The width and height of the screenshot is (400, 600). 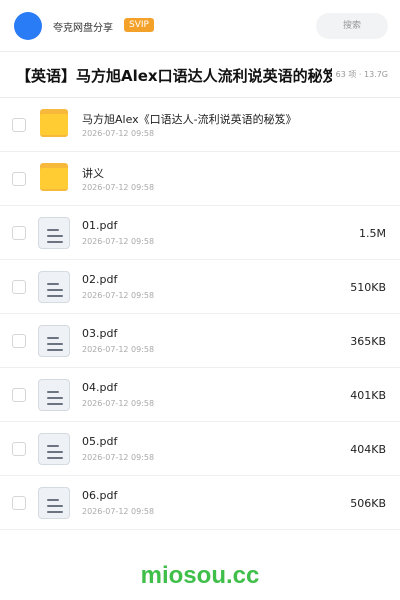 What do you see at coordinates (368, 341) in the screenshot?
I see `file-size: 365KB` at bounding box center [368, 341].